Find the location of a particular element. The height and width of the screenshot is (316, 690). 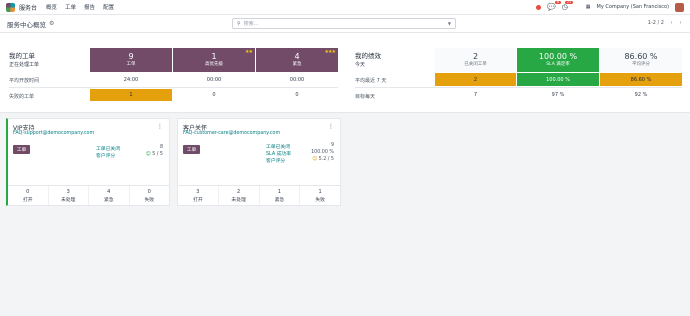

menu-configuration: 配置 is located at coordinates (108, 7).